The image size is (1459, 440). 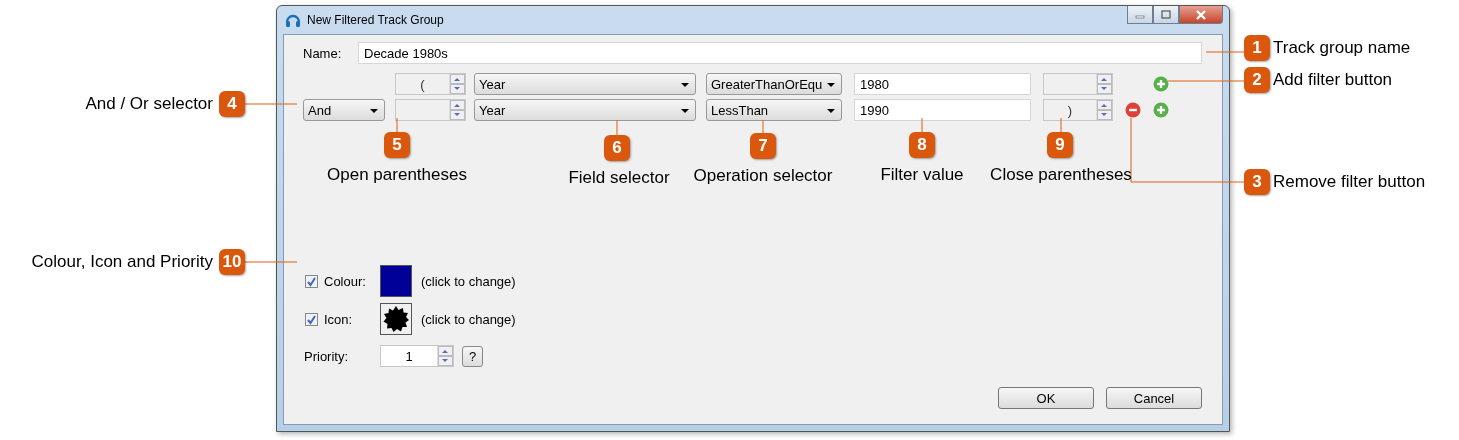 I want to click on callout-label: Track group name, so click(x=1342, y=48).